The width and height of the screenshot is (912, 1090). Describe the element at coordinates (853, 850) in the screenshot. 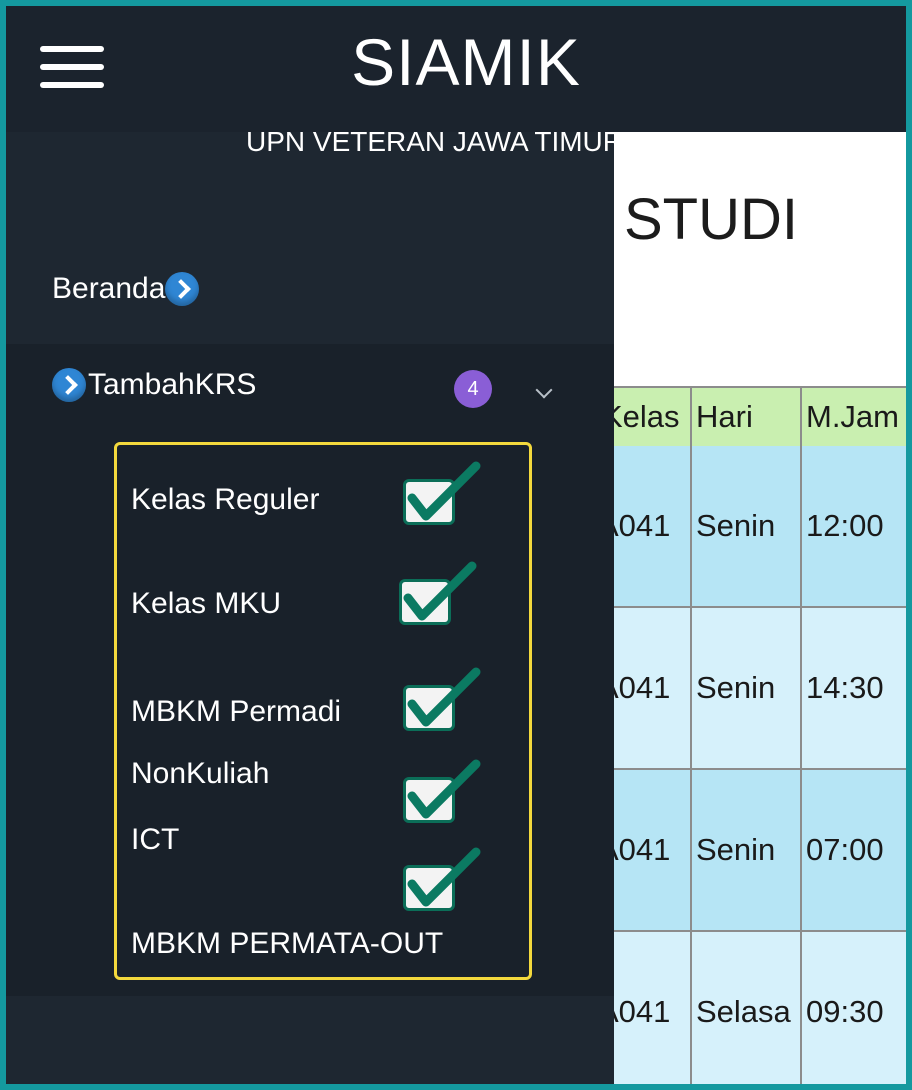

I see `table-cell-jam: 07:00` at that location.